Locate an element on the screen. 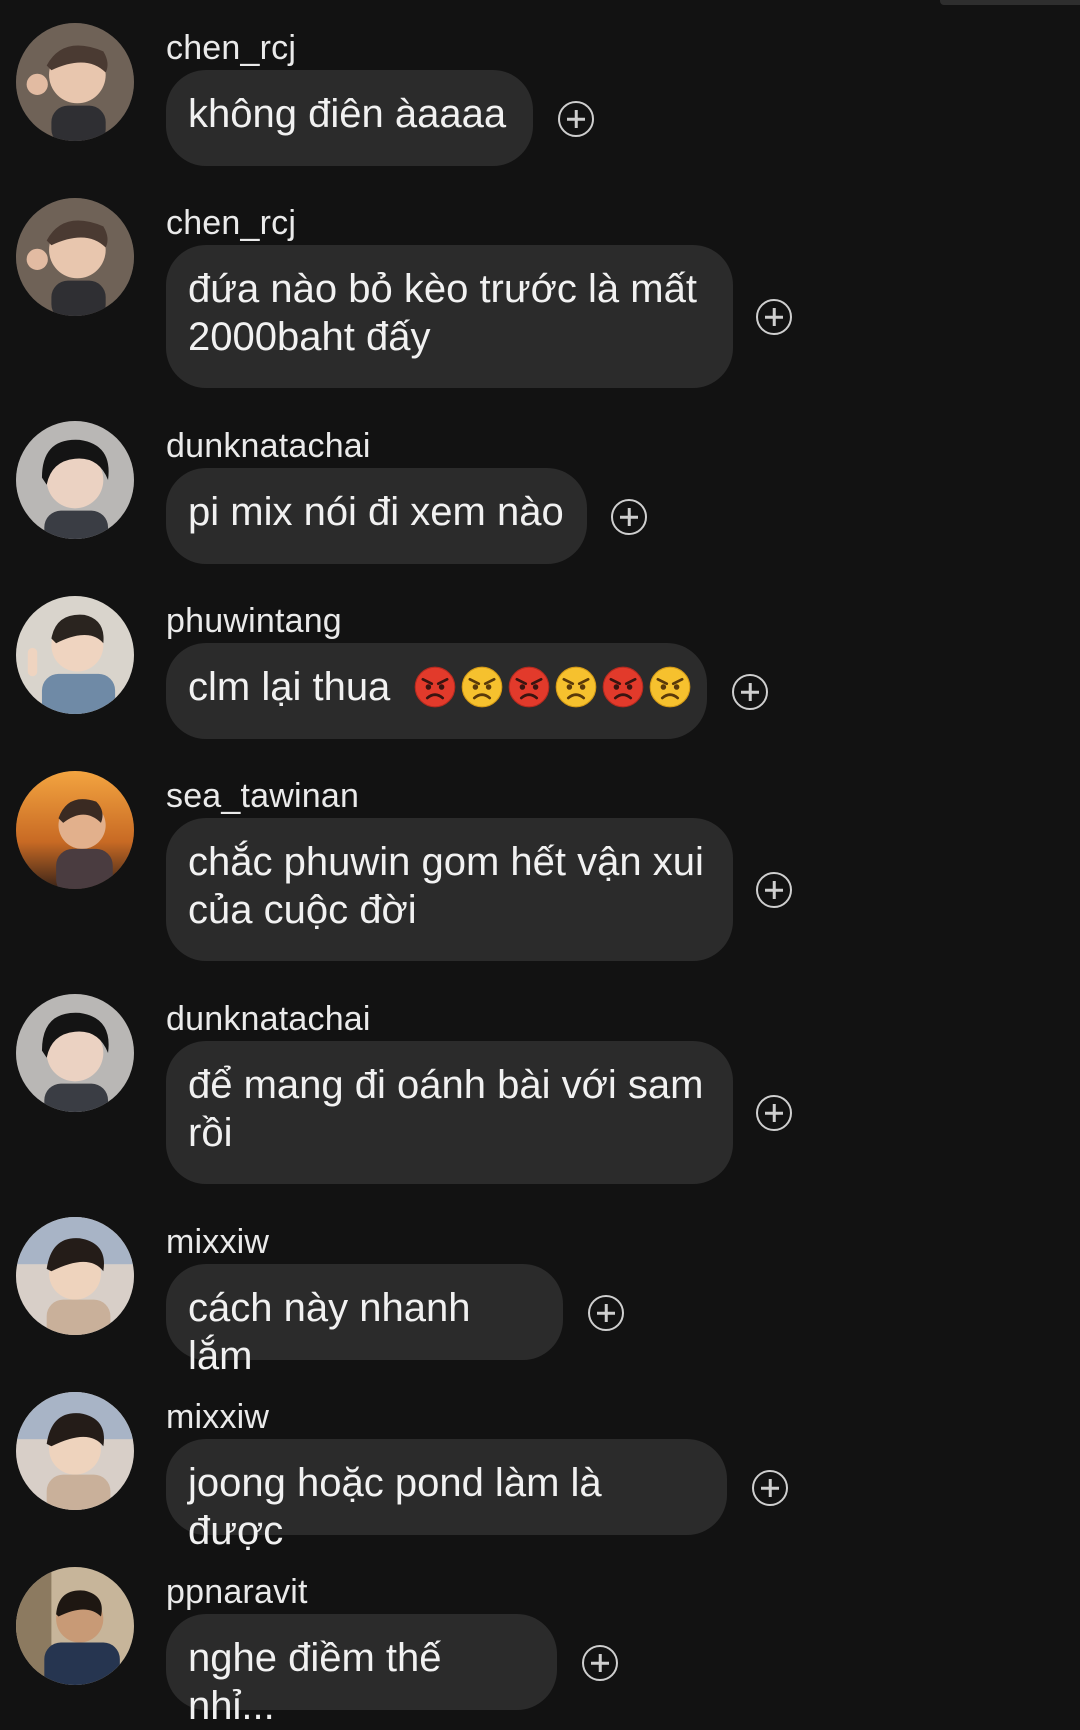 The width and height of the screenshot is (1080, 1730). comment-bubble: không điên àaaaa is located at coordinates (349, 118).